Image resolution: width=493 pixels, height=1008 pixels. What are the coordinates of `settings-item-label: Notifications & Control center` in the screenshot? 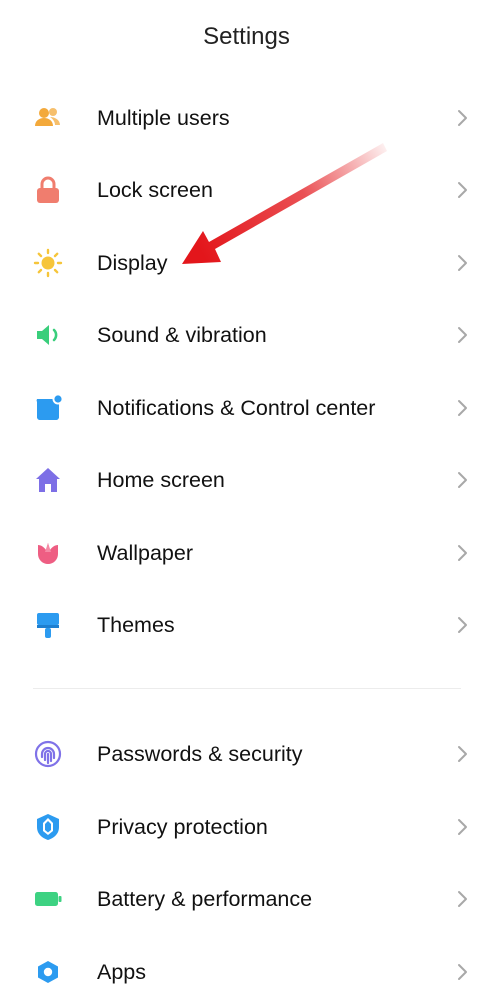 It's located at (236, 407).